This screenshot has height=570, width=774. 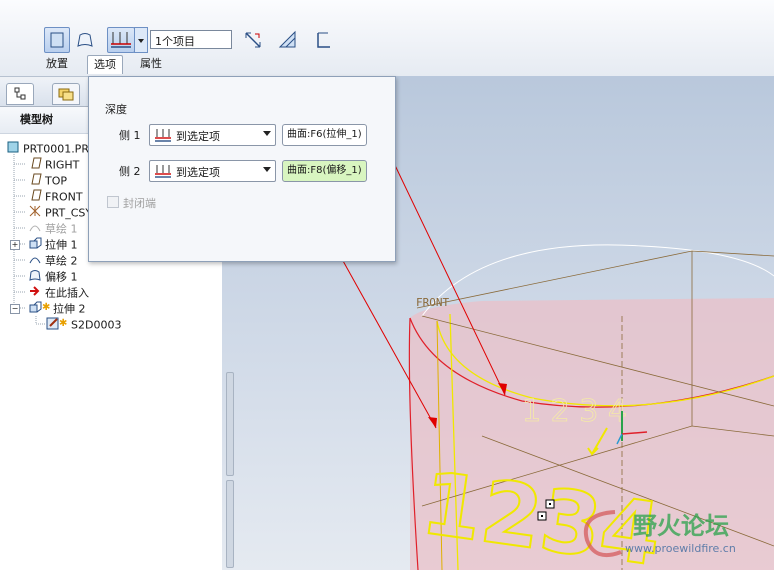 What do you see at coordinates (116, 109) in the screenshot?
I see `depth-section-title: 深度` at bounding box center [116, 109].